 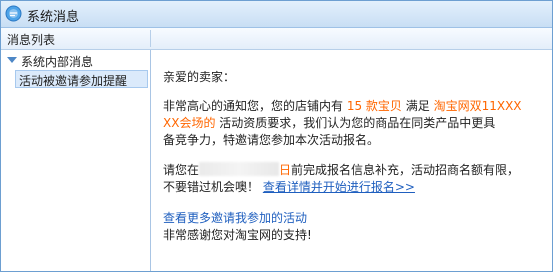 I want to click on text-segment: 满足, so click(x=417, y=106).